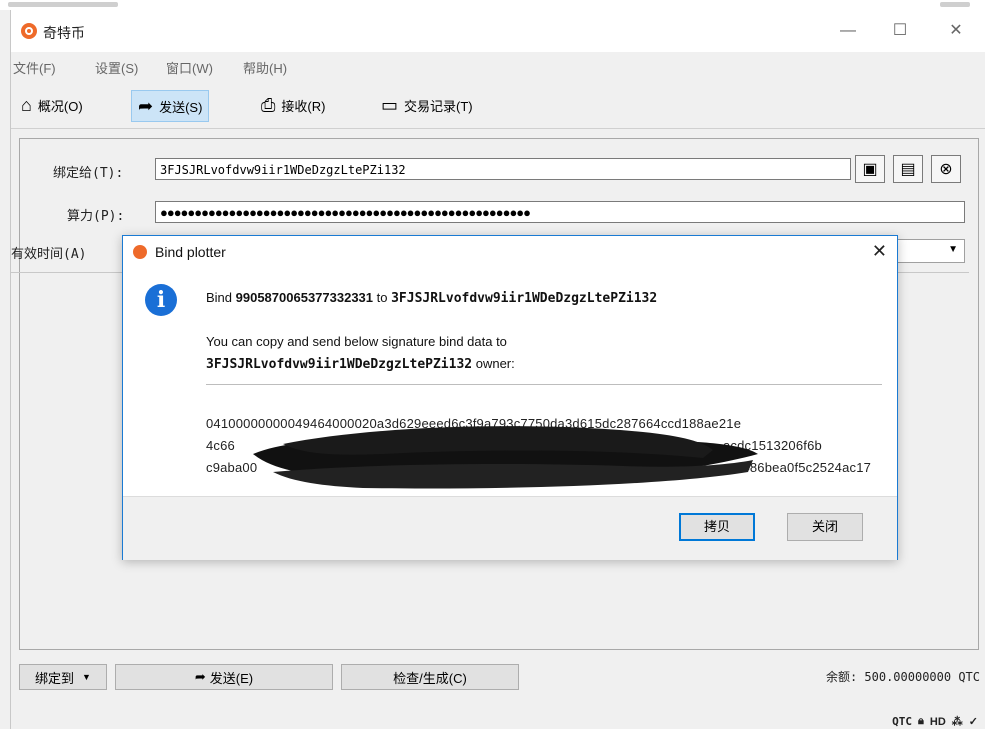 This screenshot has height=729, width=985. I want to click on menu-help: 帮助(H), so click(265, 67).